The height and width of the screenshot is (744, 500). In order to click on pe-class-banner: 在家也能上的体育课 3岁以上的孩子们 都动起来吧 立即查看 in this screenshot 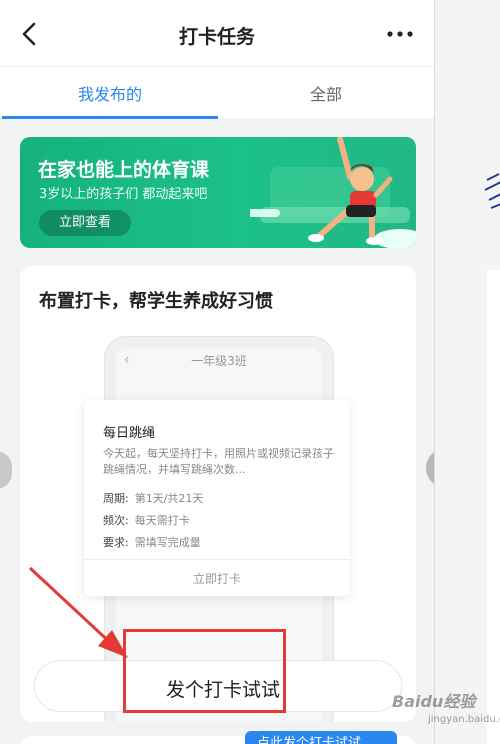, I will do `click(218, 192)`.